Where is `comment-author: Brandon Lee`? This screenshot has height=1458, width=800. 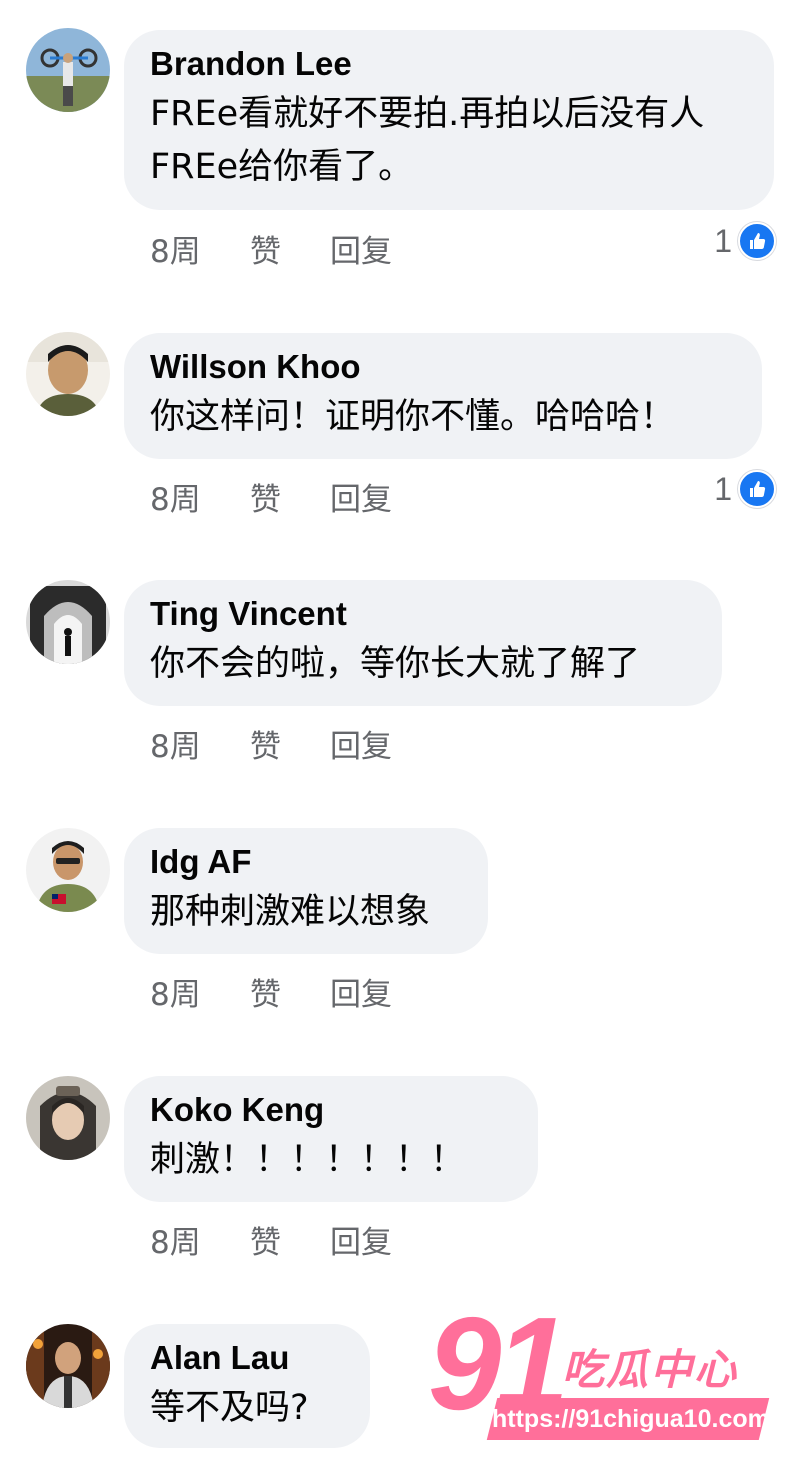
comment-author: Brandon Lee is located at coordinates (449, 64).